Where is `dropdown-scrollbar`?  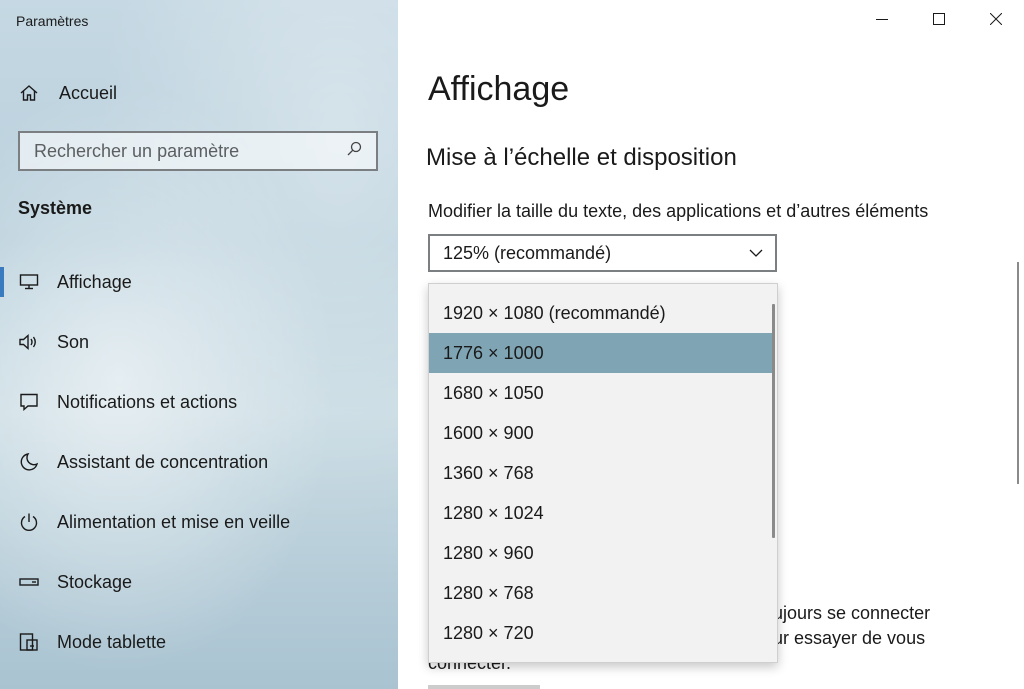 dropdown-scrollbar is located at coordinates (773, 421).